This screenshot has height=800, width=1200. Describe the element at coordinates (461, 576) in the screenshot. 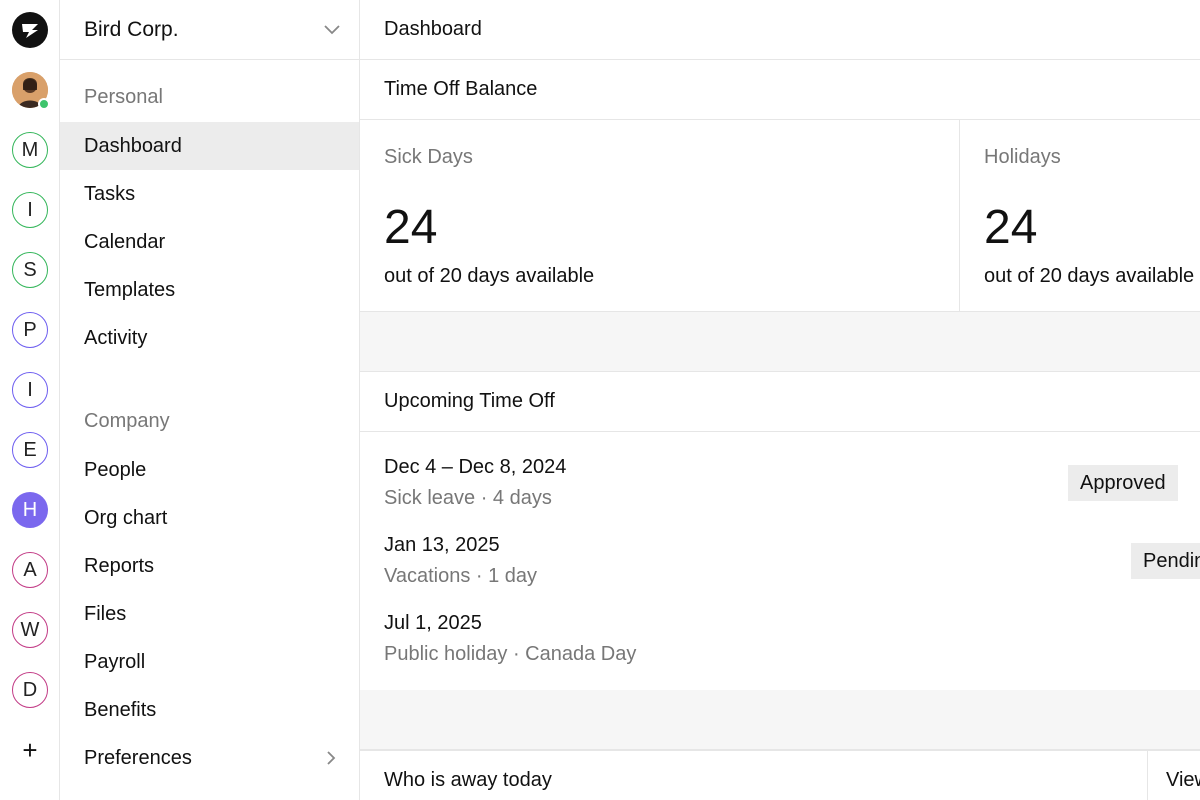

I see `time-off-detail: Vacations · 1 day` at that location.